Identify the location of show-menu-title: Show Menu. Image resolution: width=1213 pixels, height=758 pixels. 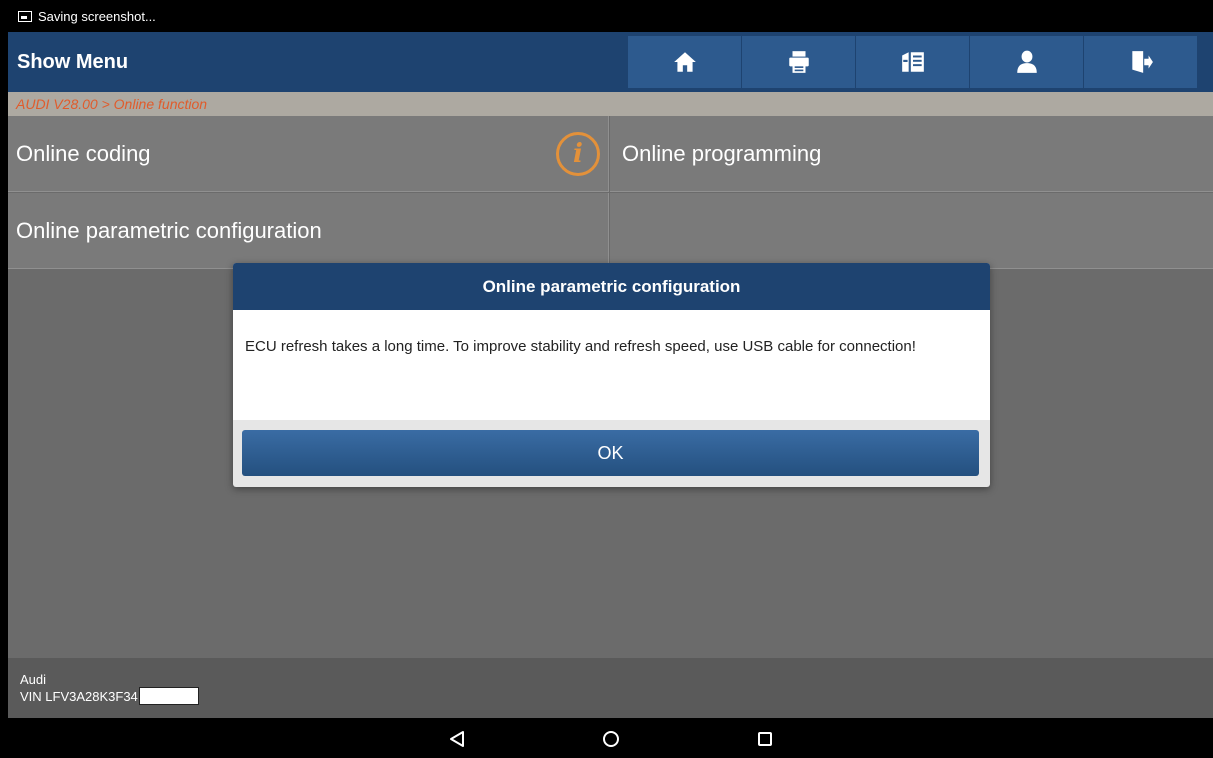
(317, 62).